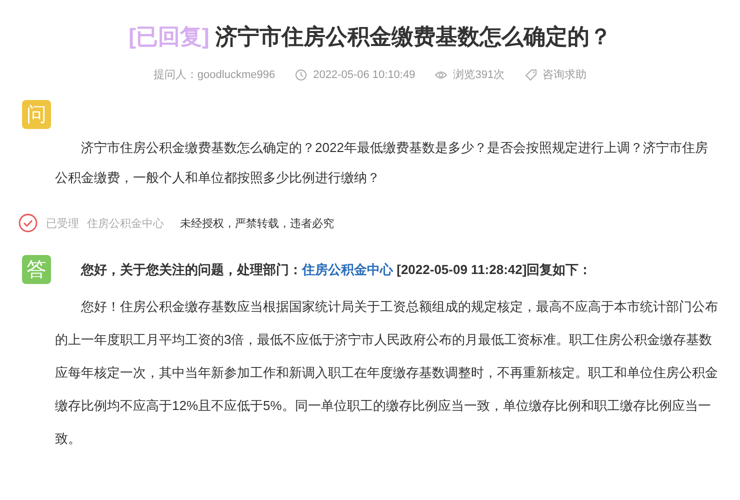 Image resolution: width=740 pixels, height=500 pixels. Describe the element at coordinates (347, 269) in the screenshot. I see `department-link: 住房公积金中心` at that location.